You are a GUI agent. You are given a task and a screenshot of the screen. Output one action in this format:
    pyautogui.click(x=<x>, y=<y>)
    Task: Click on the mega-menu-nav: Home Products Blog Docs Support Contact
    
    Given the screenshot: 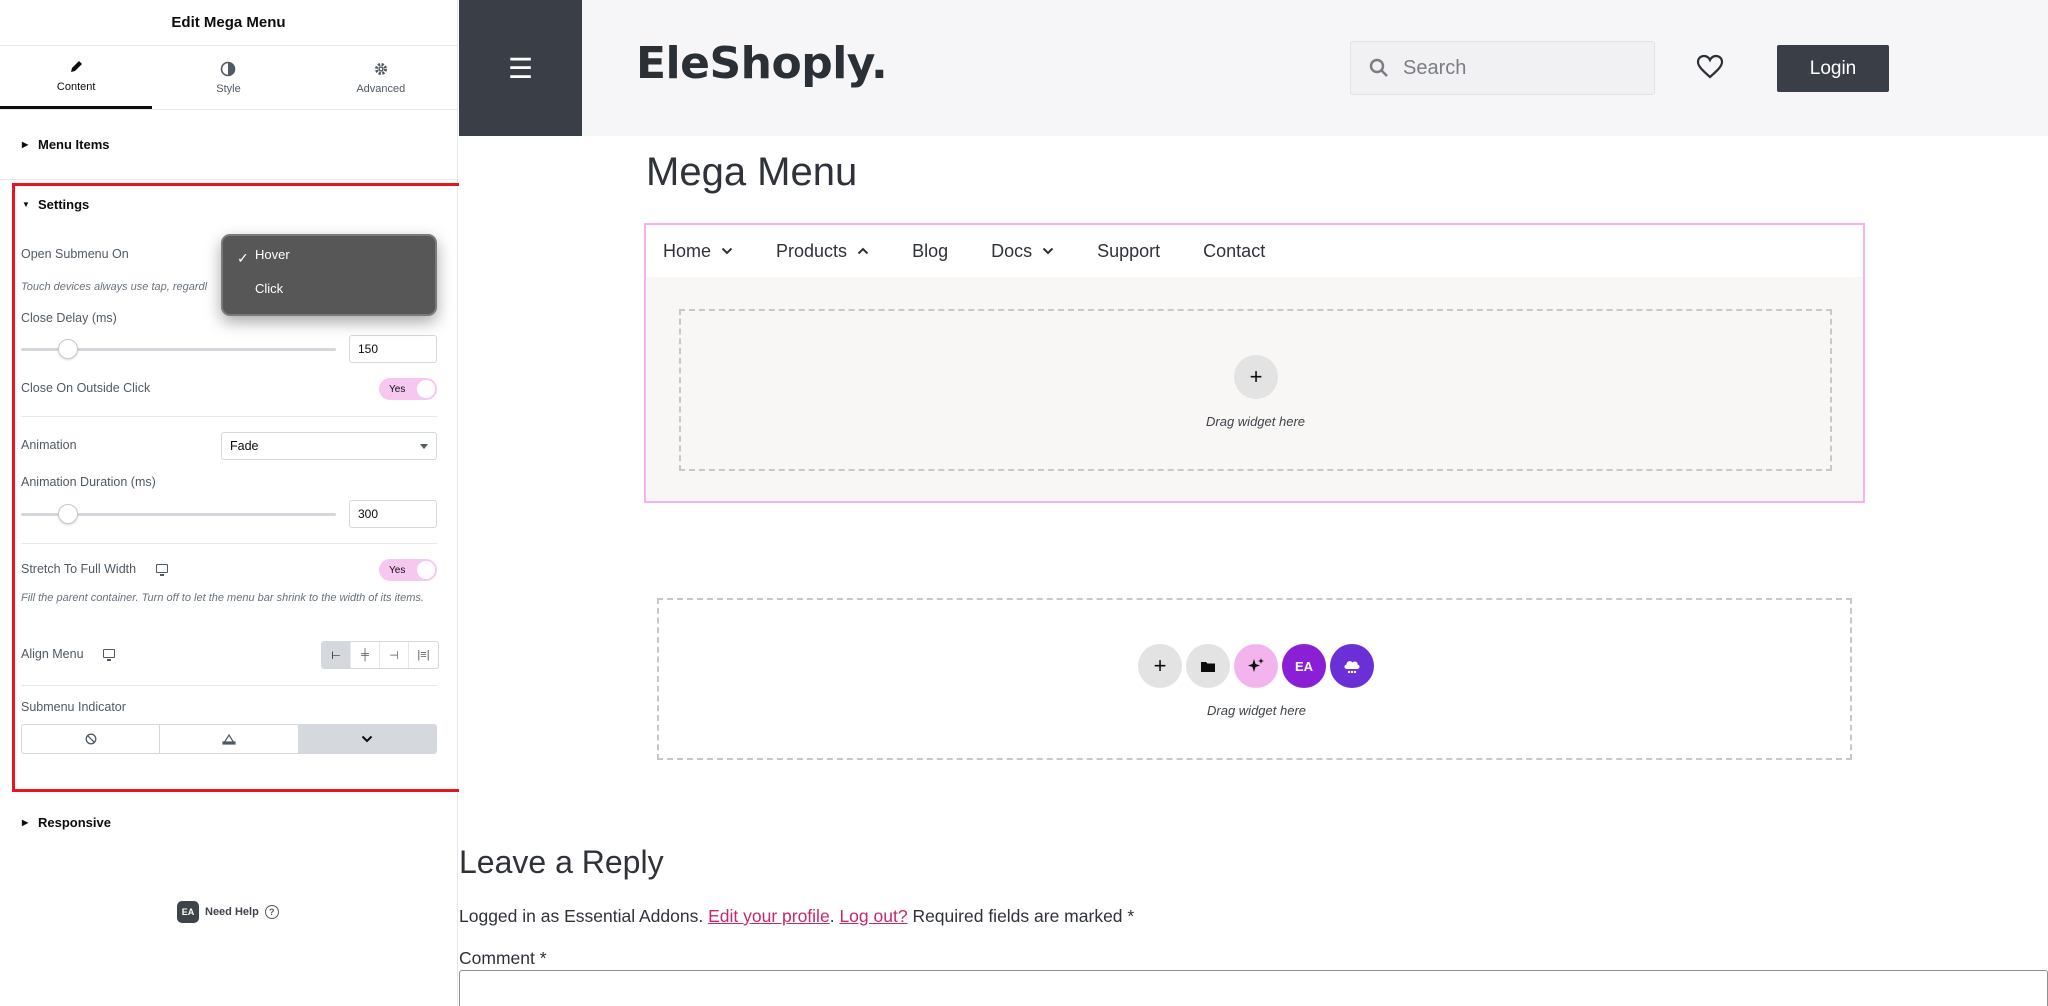 What is the action you would take?
    pyautogui.click(x=1254, y=251)
    